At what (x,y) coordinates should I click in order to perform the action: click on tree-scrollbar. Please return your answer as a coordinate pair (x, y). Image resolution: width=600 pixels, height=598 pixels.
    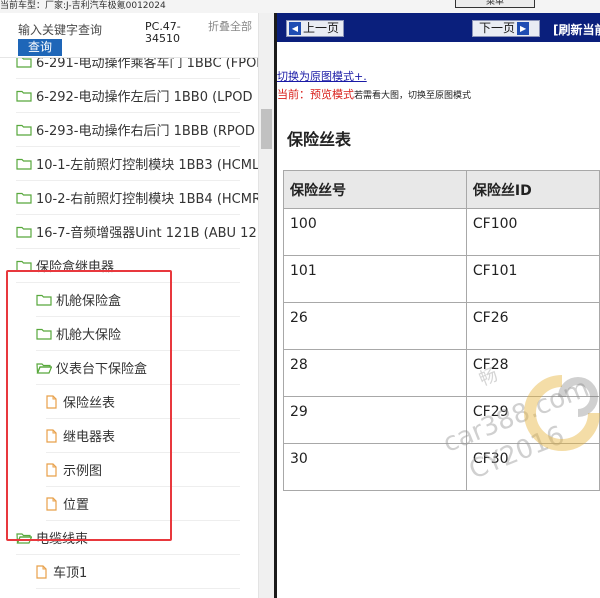
    Looking at the image, I should click on (266, 305).